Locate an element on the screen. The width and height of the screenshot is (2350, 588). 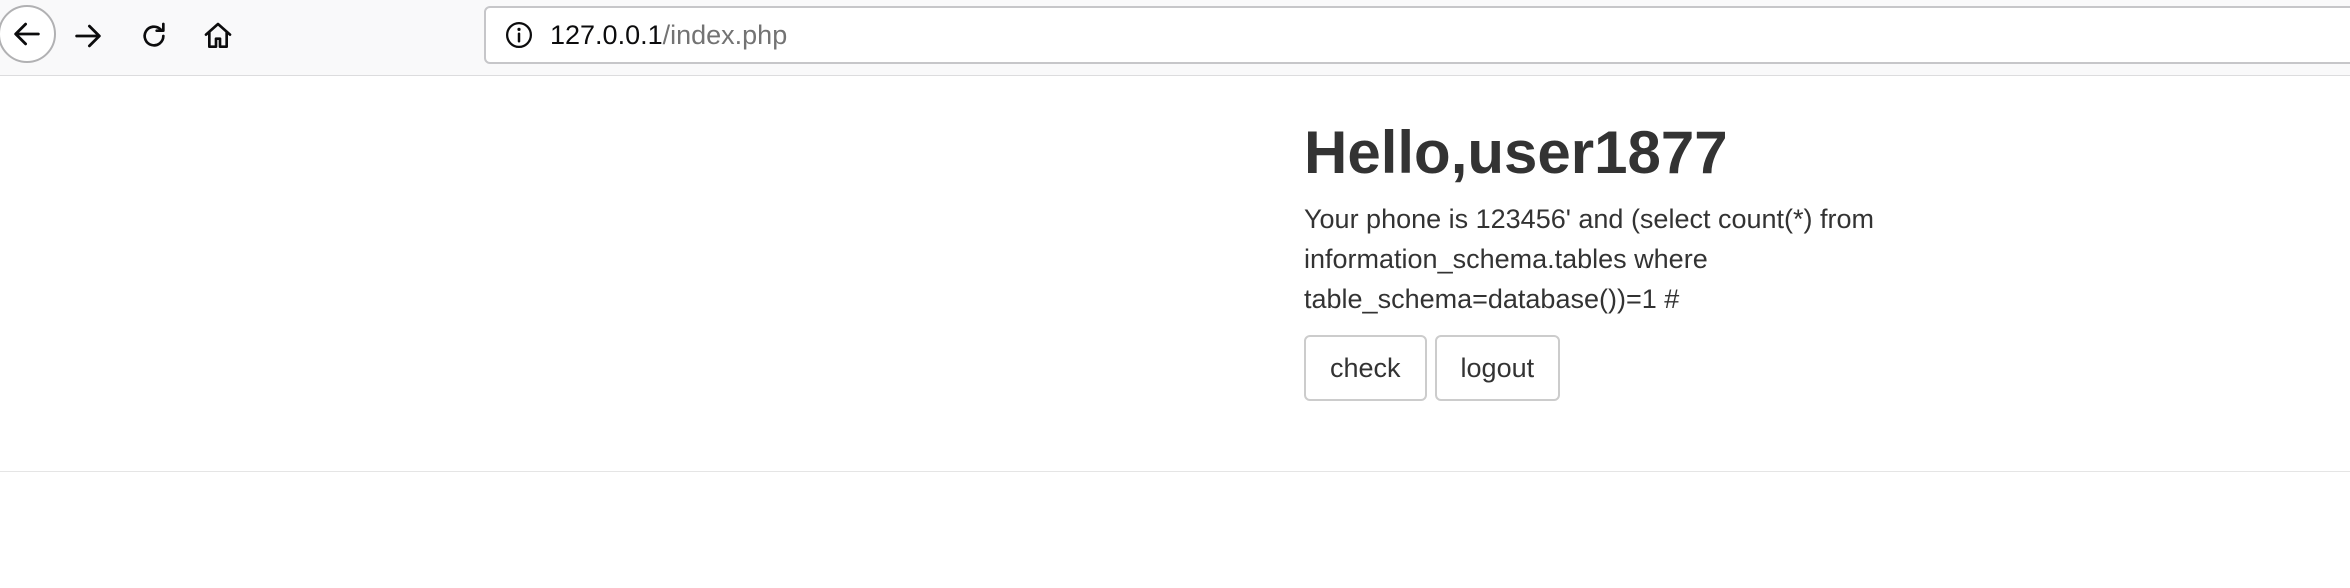
browser-toolbar: 127.0.0.1/index.php is located at coordinates (1175, 38).